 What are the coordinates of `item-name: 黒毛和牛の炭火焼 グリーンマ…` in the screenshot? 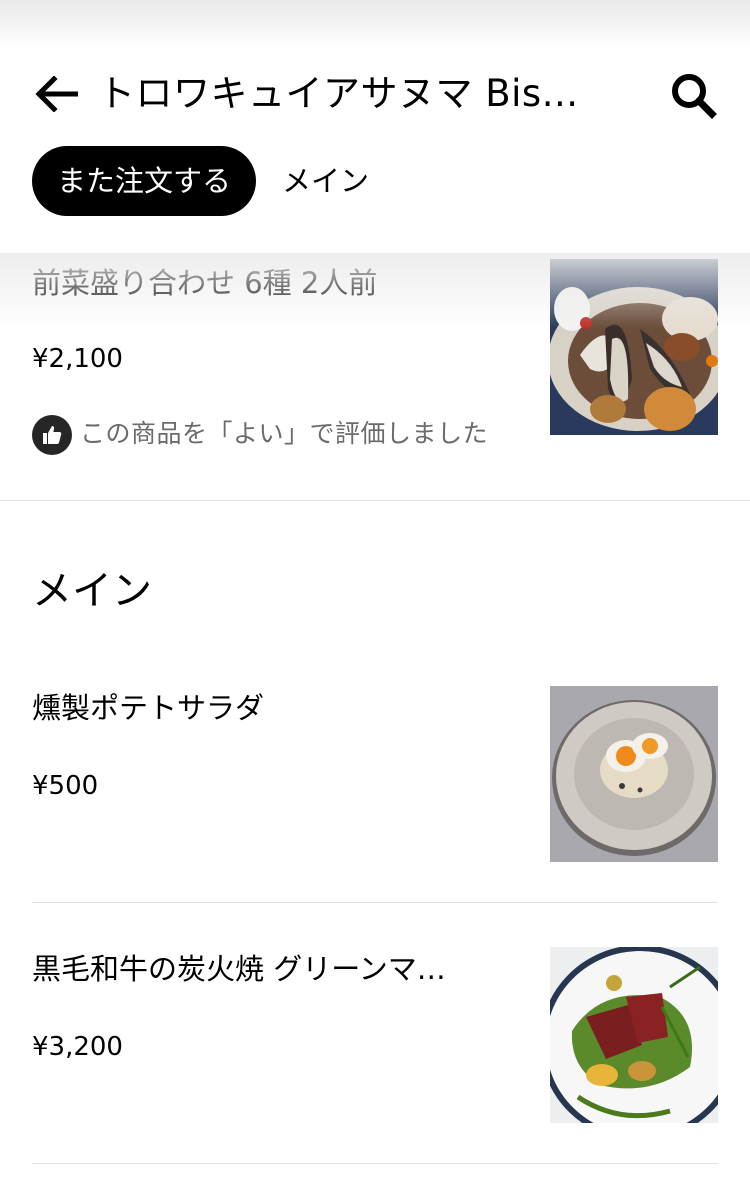 It's located at (239, 969).